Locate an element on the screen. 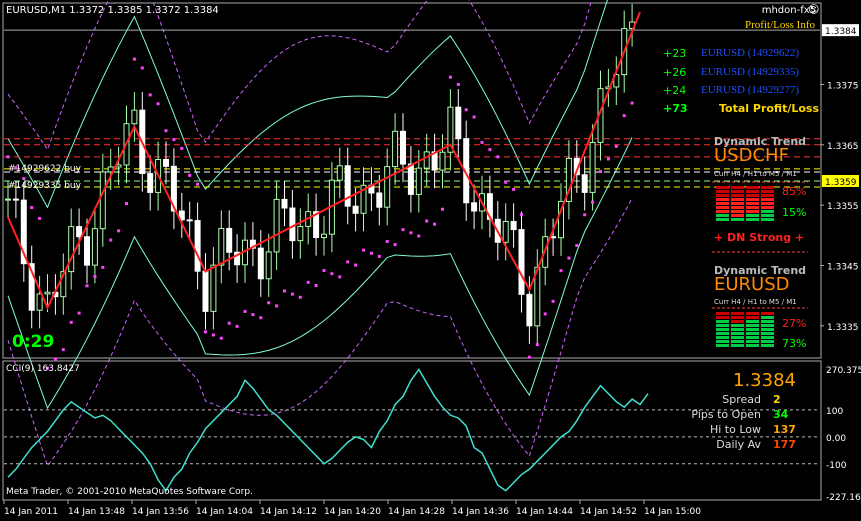 The image size is (861, 521). trend2-timeframes: Curr H4 / H1 to M5 / M1 is located at coordinates (755, 302).